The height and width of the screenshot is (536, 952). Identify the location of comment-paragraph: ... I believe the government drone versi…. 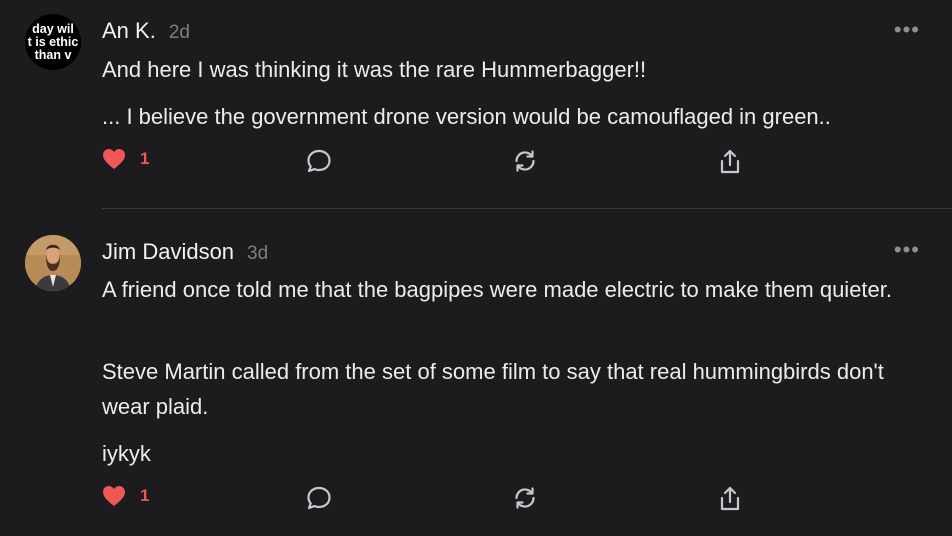
(466, 116).